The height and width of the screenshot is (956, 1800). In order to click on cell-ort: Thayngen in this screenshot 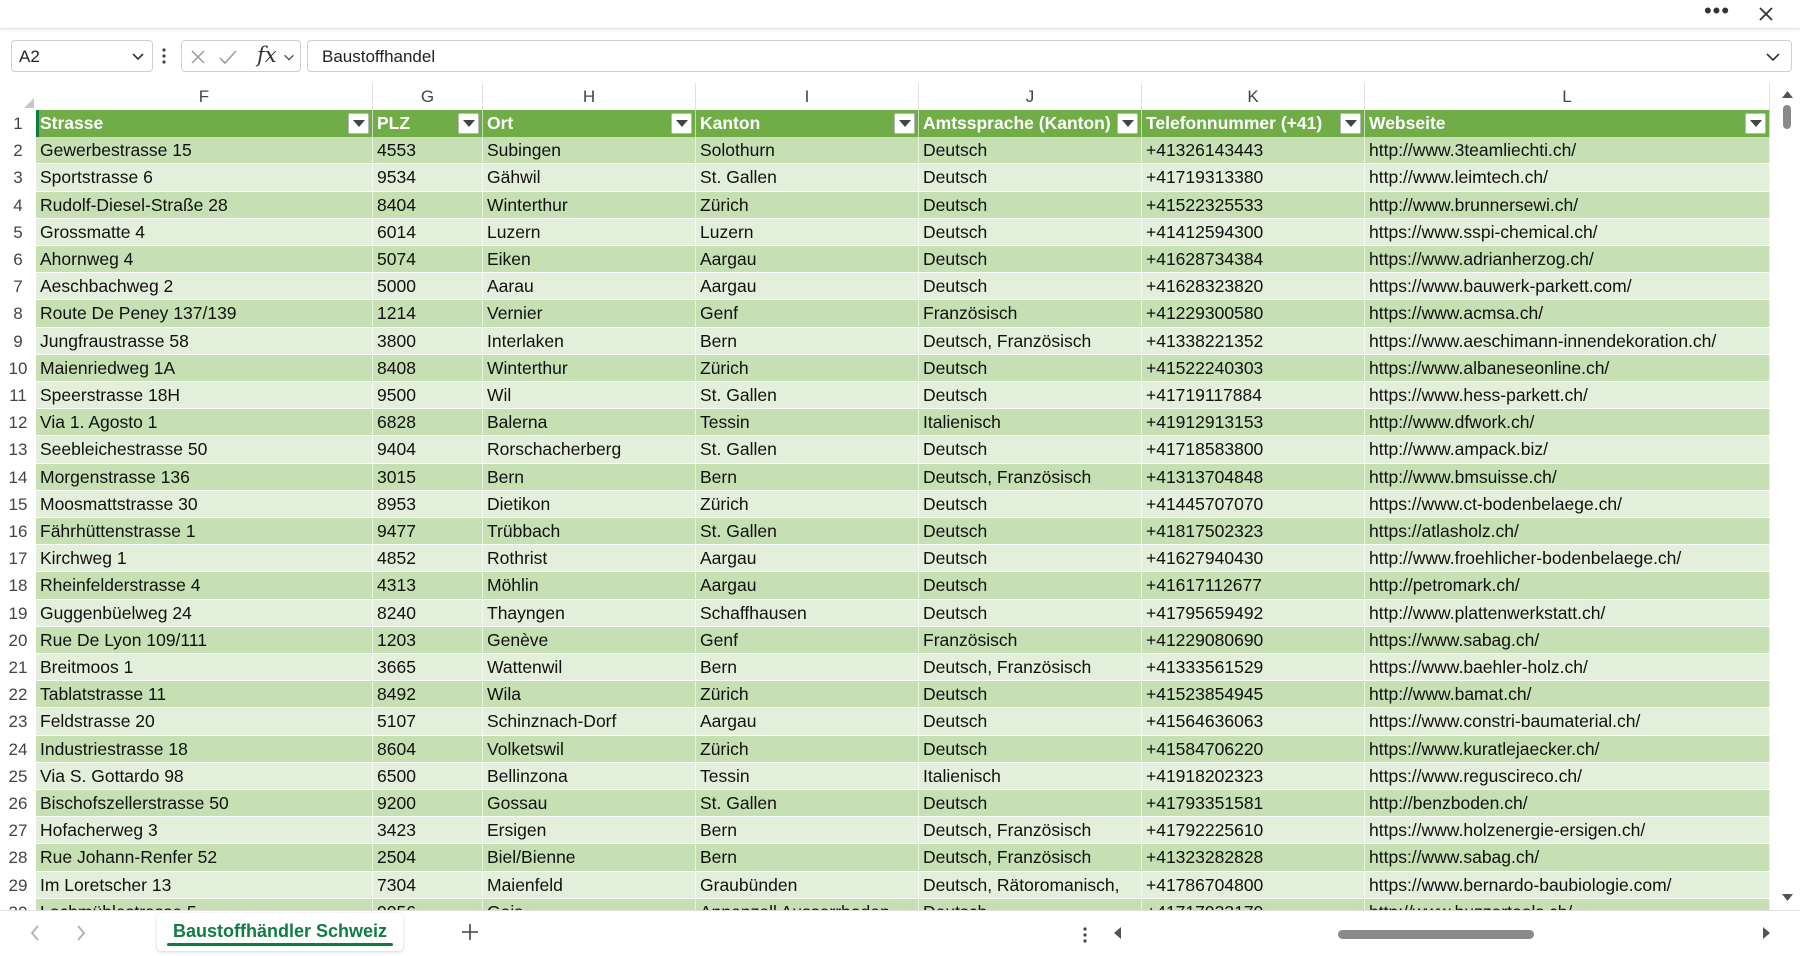, I will do `click(589, 613)`.